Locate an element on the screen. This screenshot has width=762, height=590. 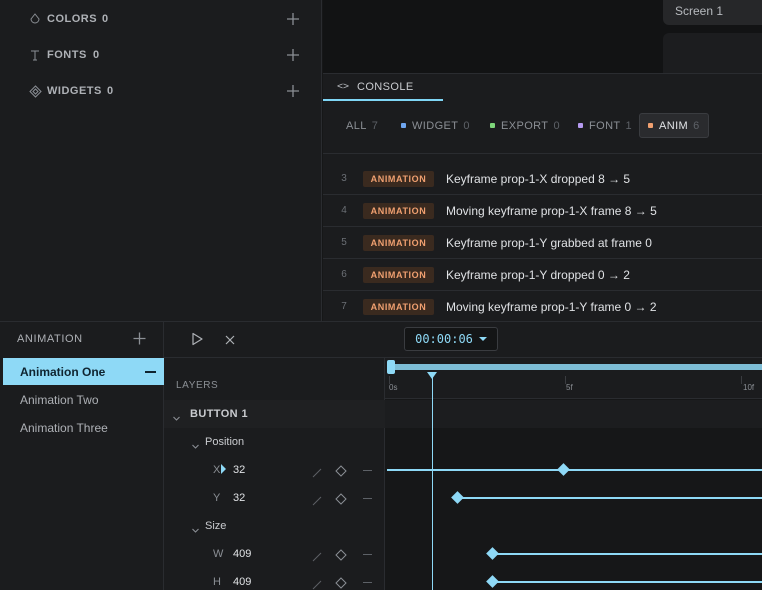
timeline-ruler: 0s 5f 10f is located at coordinates (573, 378).